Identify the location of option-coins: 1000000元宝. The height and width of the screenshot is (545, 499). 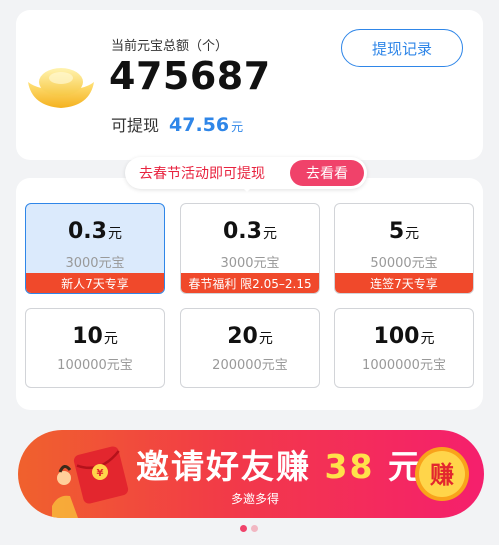
(404, 365).